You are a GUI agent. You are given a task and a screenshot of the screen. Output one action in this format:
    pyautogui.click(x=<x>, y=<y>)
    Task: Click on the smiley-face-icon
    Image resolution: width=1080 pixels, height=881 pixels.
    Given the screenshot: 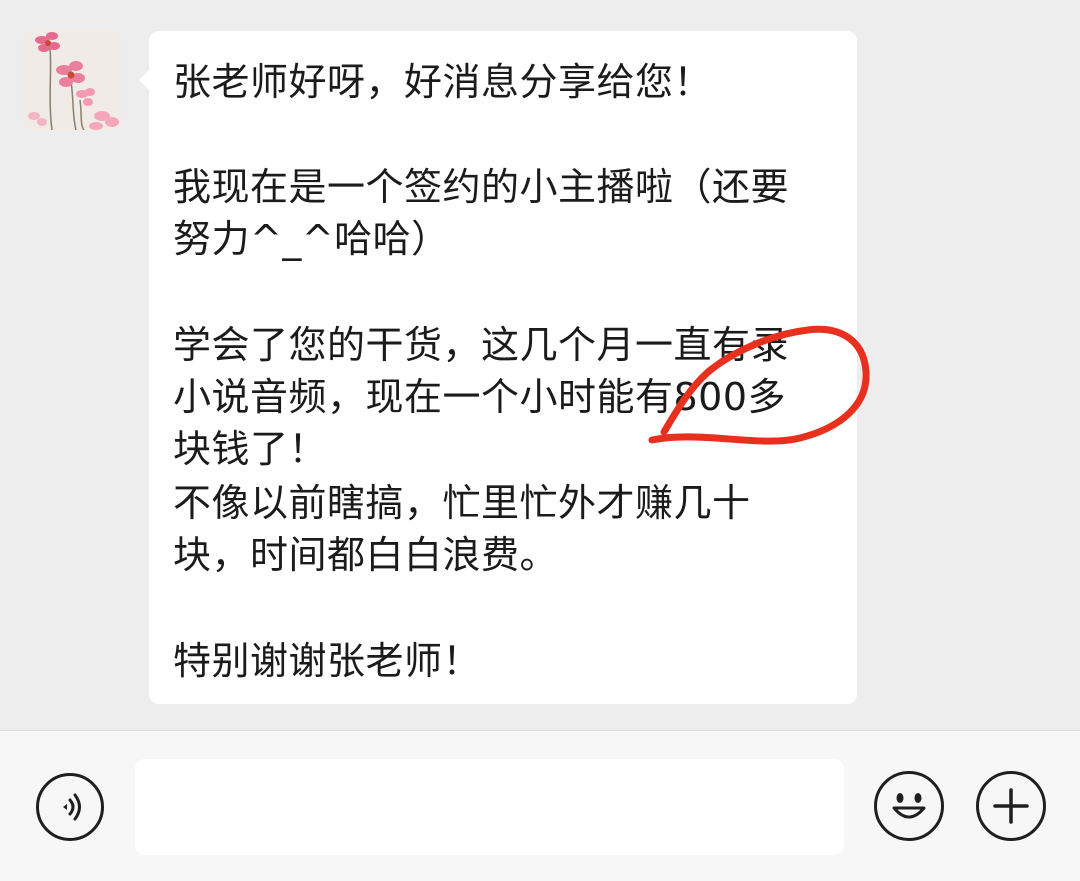 What is the action you would take?
    pyautogui.click(x=909, y=806)
    